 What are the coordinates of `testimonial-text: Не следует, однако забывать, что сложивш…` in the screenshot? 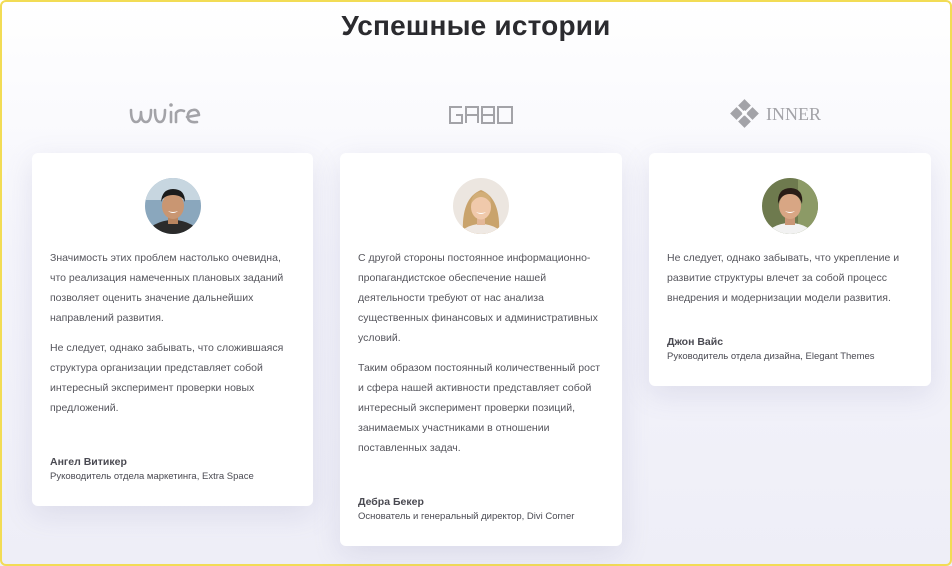 It's located at (167, 378).